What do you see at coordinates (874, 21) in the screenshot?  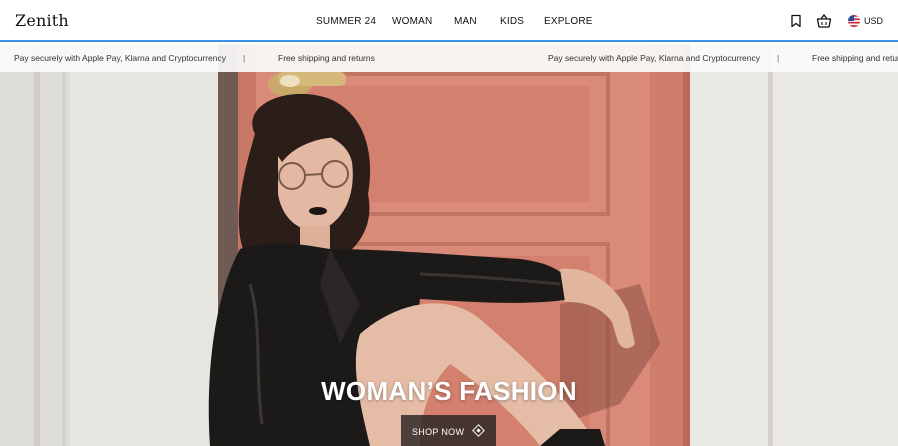 I see `currency-label: USD` at bounding box center [874, 21].